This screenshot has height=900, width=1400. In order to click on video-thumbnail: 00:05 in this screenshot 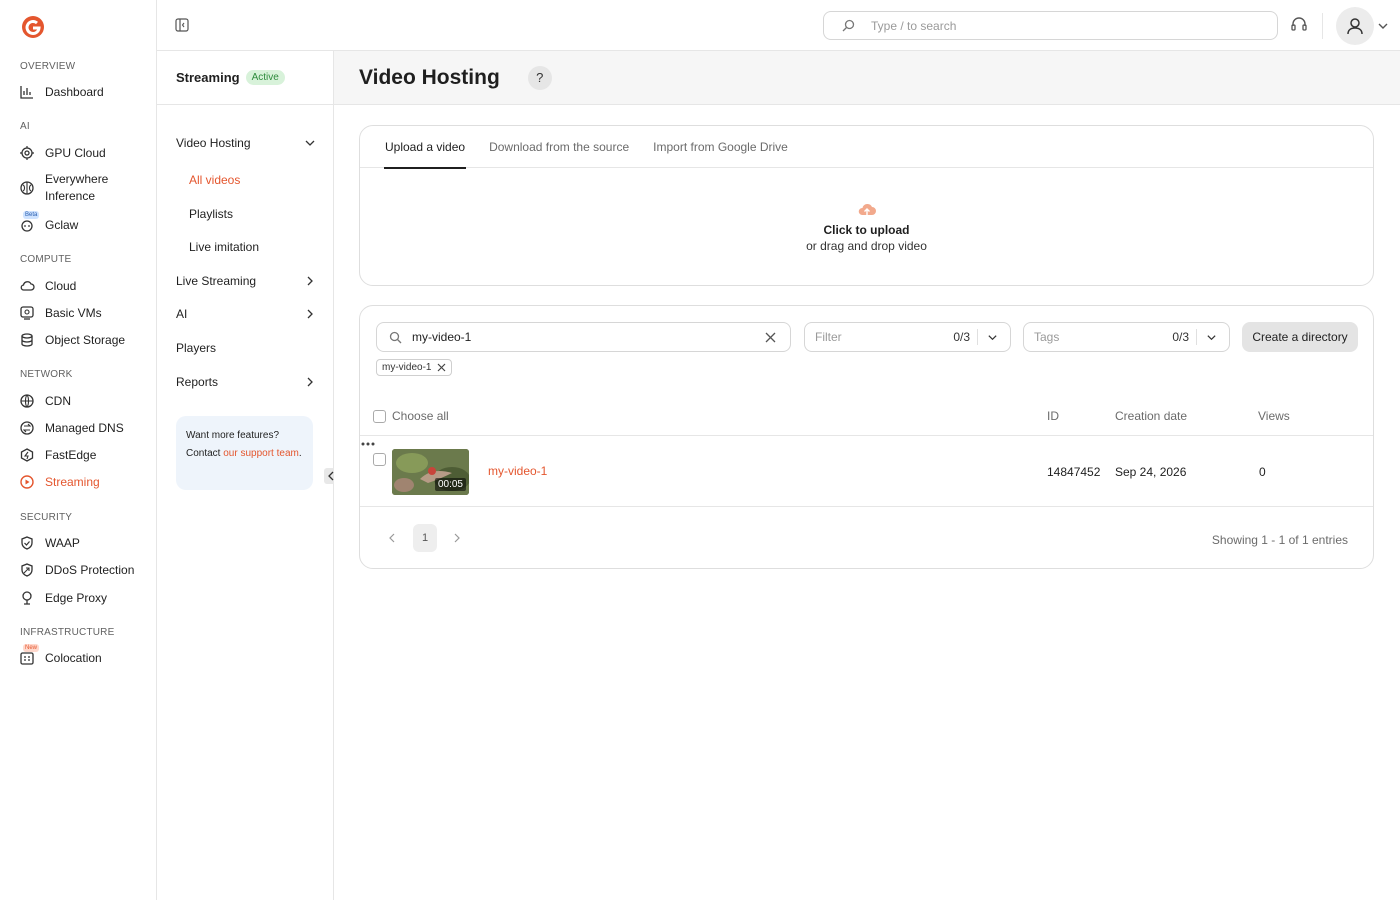, I will do `click(430, 472)`.